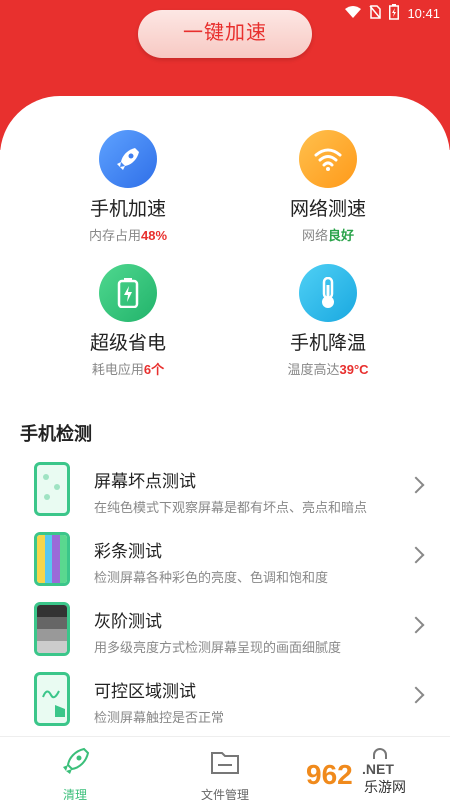 The height and width of the screenshot is (800, 450). I want to click on tool-title: 手机加速, so click(127, 209).